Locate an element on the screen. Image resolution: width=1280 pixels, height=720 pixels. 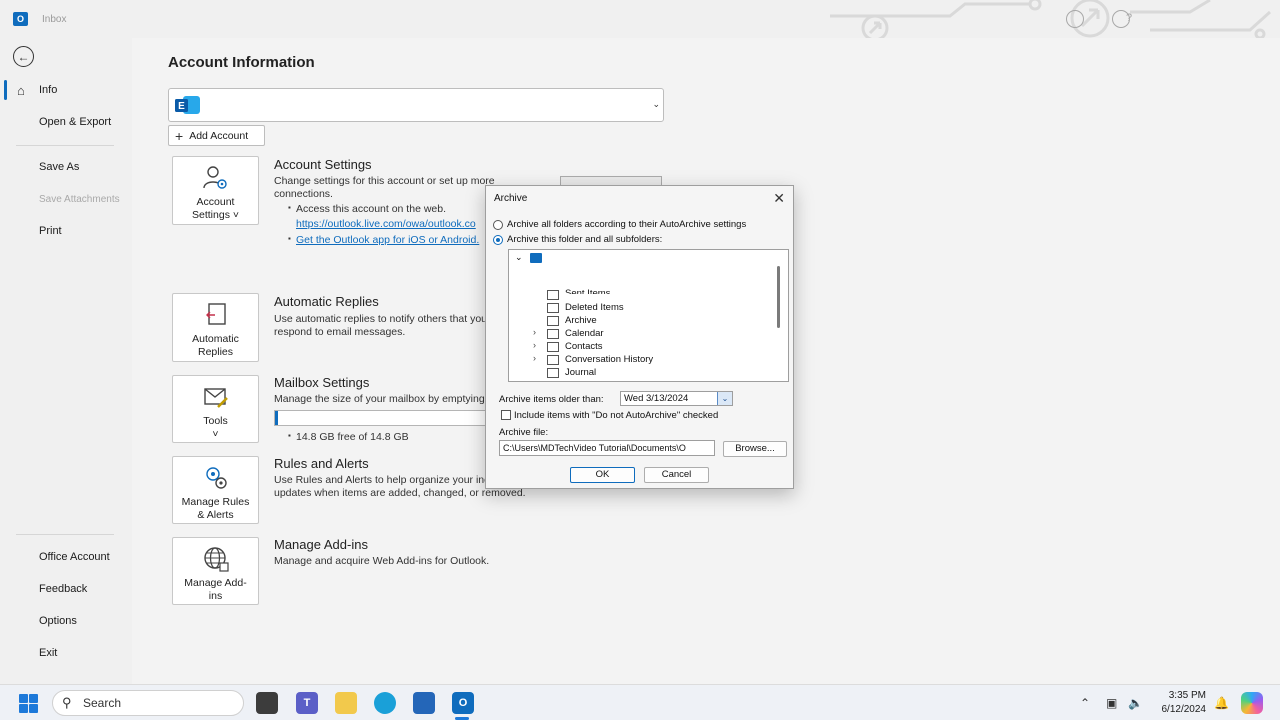
outlook-taskbar-icon: O is located at coordinates (463, 703).